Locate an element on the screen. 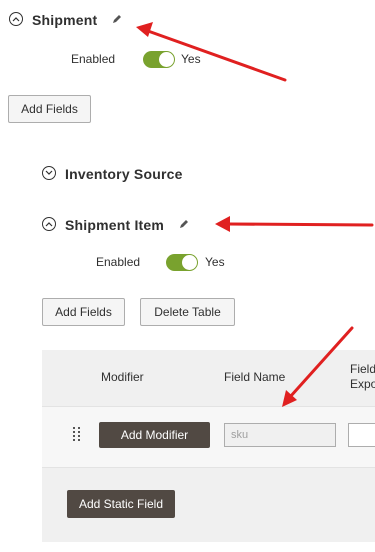  inventory-source-title: Inventory Source is located at coordinates (124, 174).